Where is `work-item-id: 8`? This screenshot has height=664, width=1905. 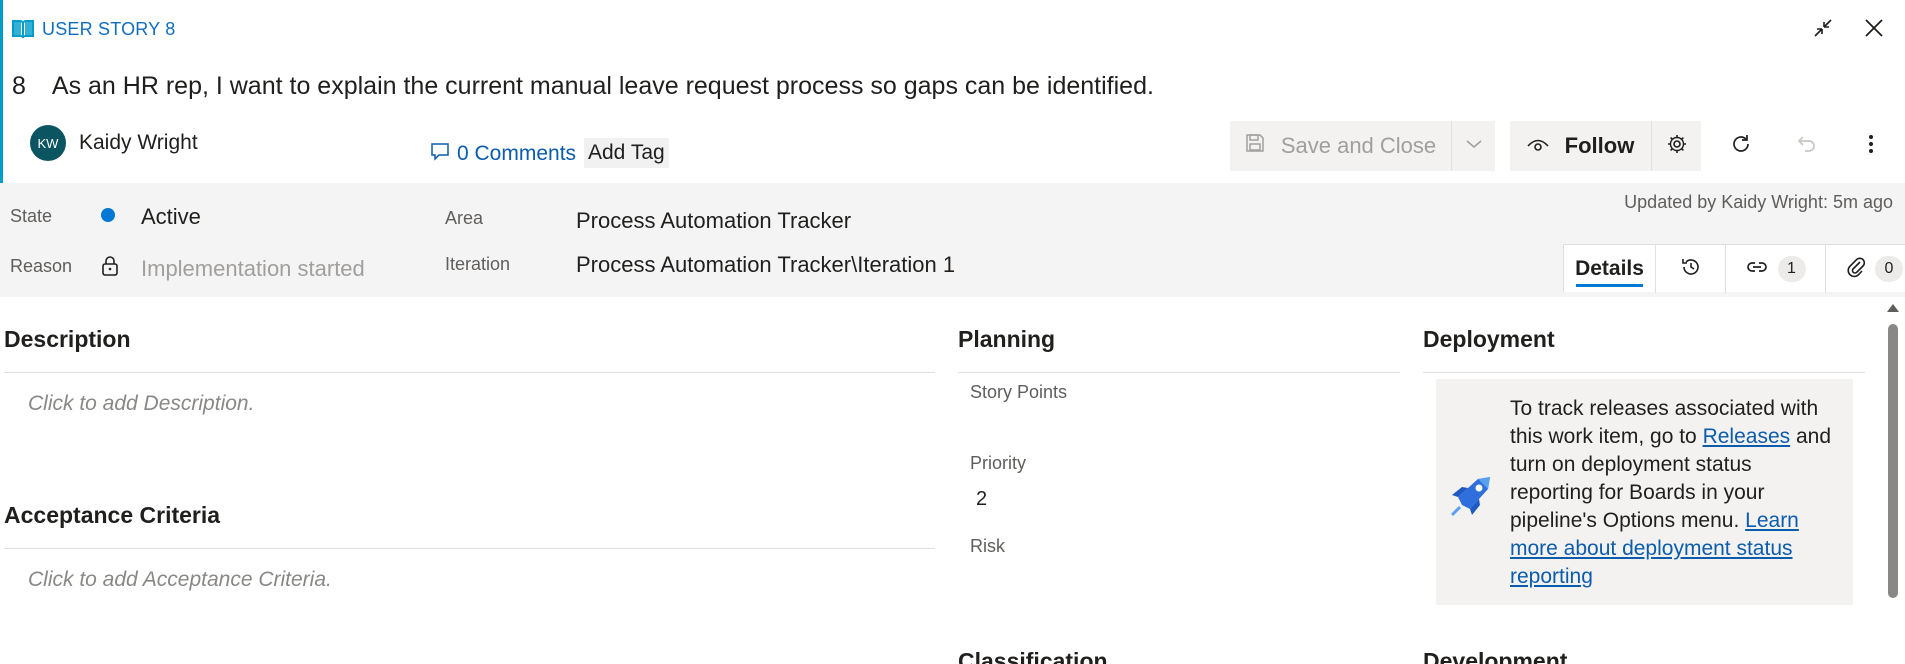 work-item-id: 8 is located at coordinates (19, 86).